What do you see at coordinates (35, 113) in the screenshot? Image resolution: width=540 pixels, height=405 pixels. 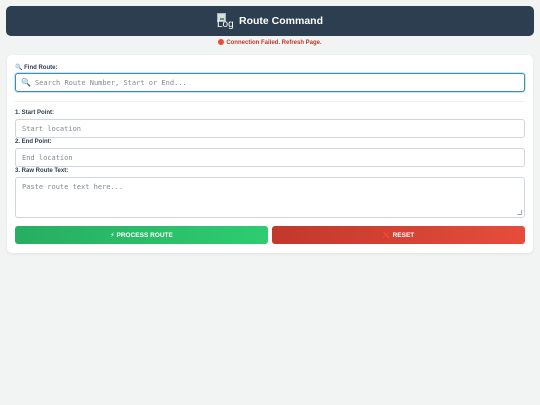 I see `start-point-label: 1. Start Point:` at bounding box center [35, 113].